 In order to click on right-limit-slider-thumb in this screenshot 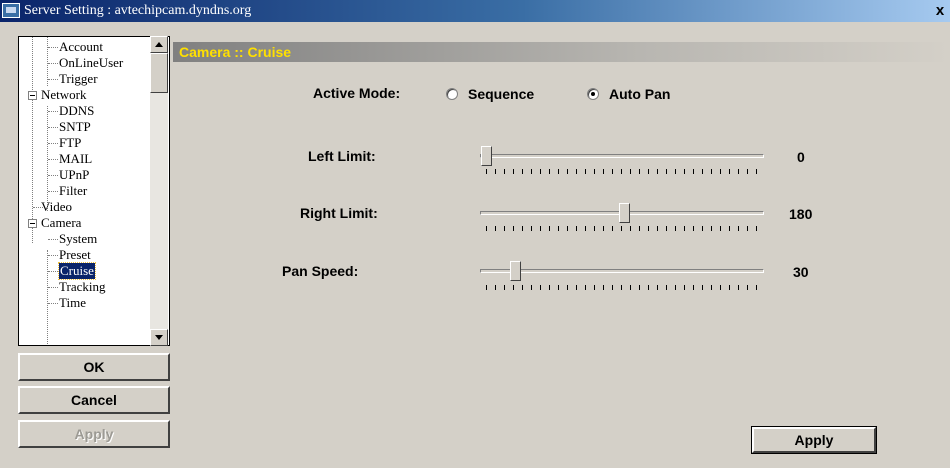, I will do `click(624, 216)`.